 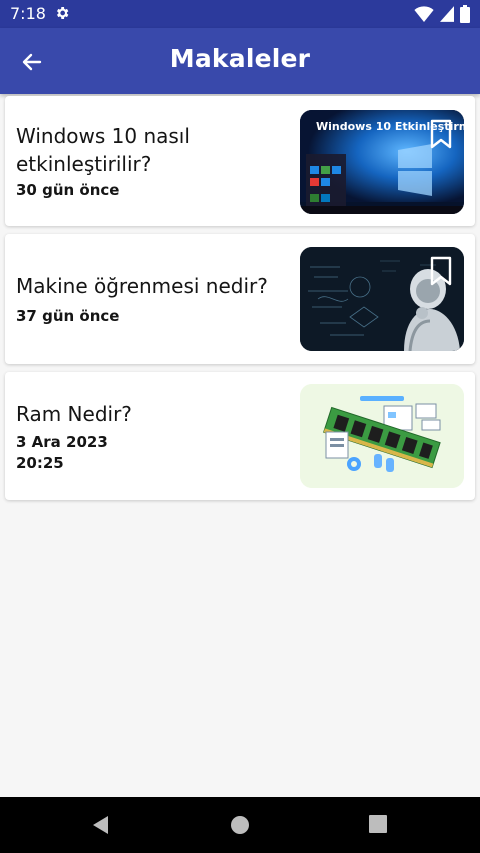 I want to click on article-date: 3 Ara 2023, so click(x=62, y=442).